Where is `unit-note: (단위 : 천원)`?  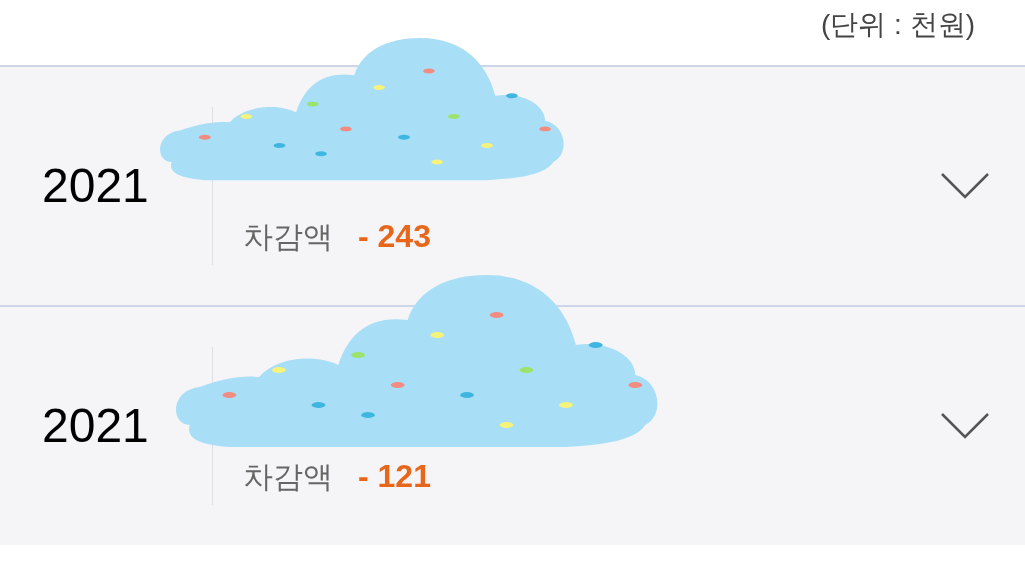 unit-note: (단위 : 천원) is located at coordinates (898, 25).